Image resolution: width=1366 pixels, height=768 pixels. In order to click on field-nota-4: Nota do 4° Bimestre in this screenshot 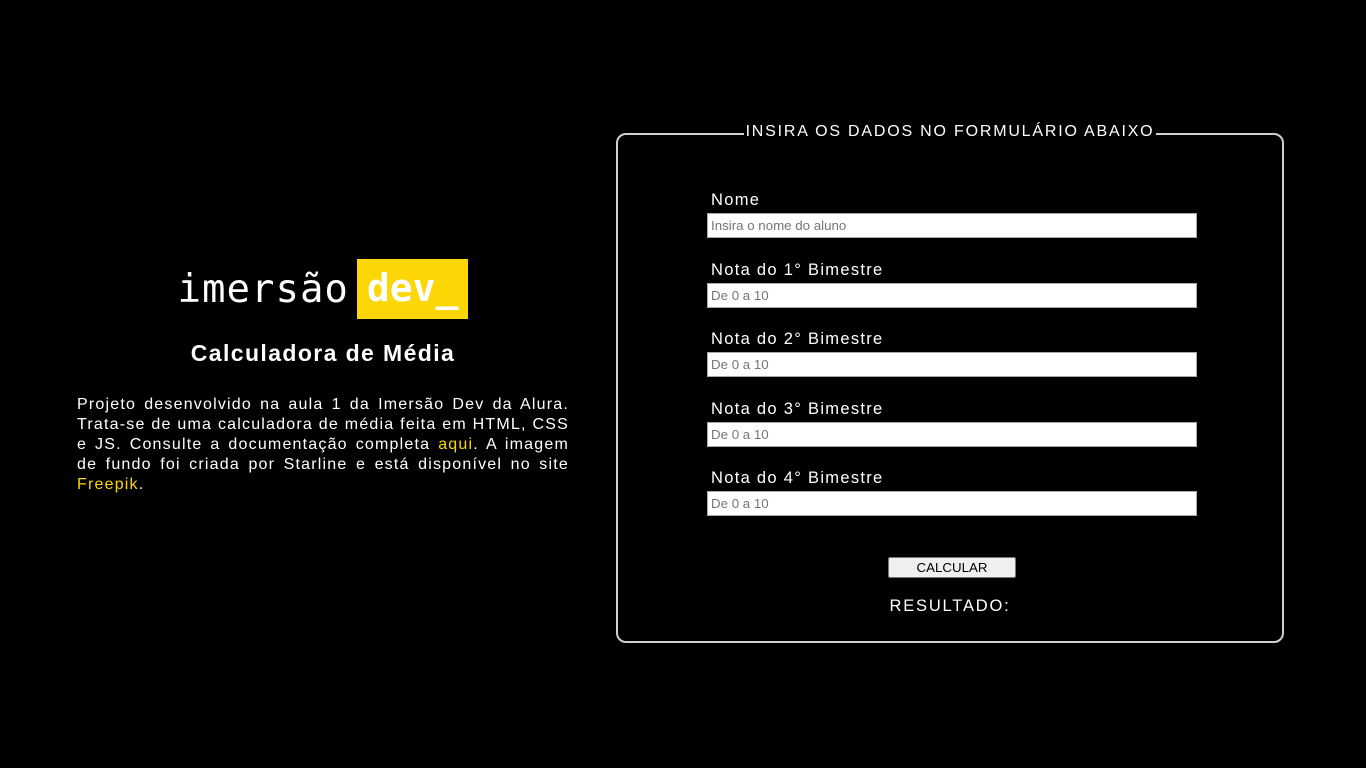, I will do `click(952, 492)`.